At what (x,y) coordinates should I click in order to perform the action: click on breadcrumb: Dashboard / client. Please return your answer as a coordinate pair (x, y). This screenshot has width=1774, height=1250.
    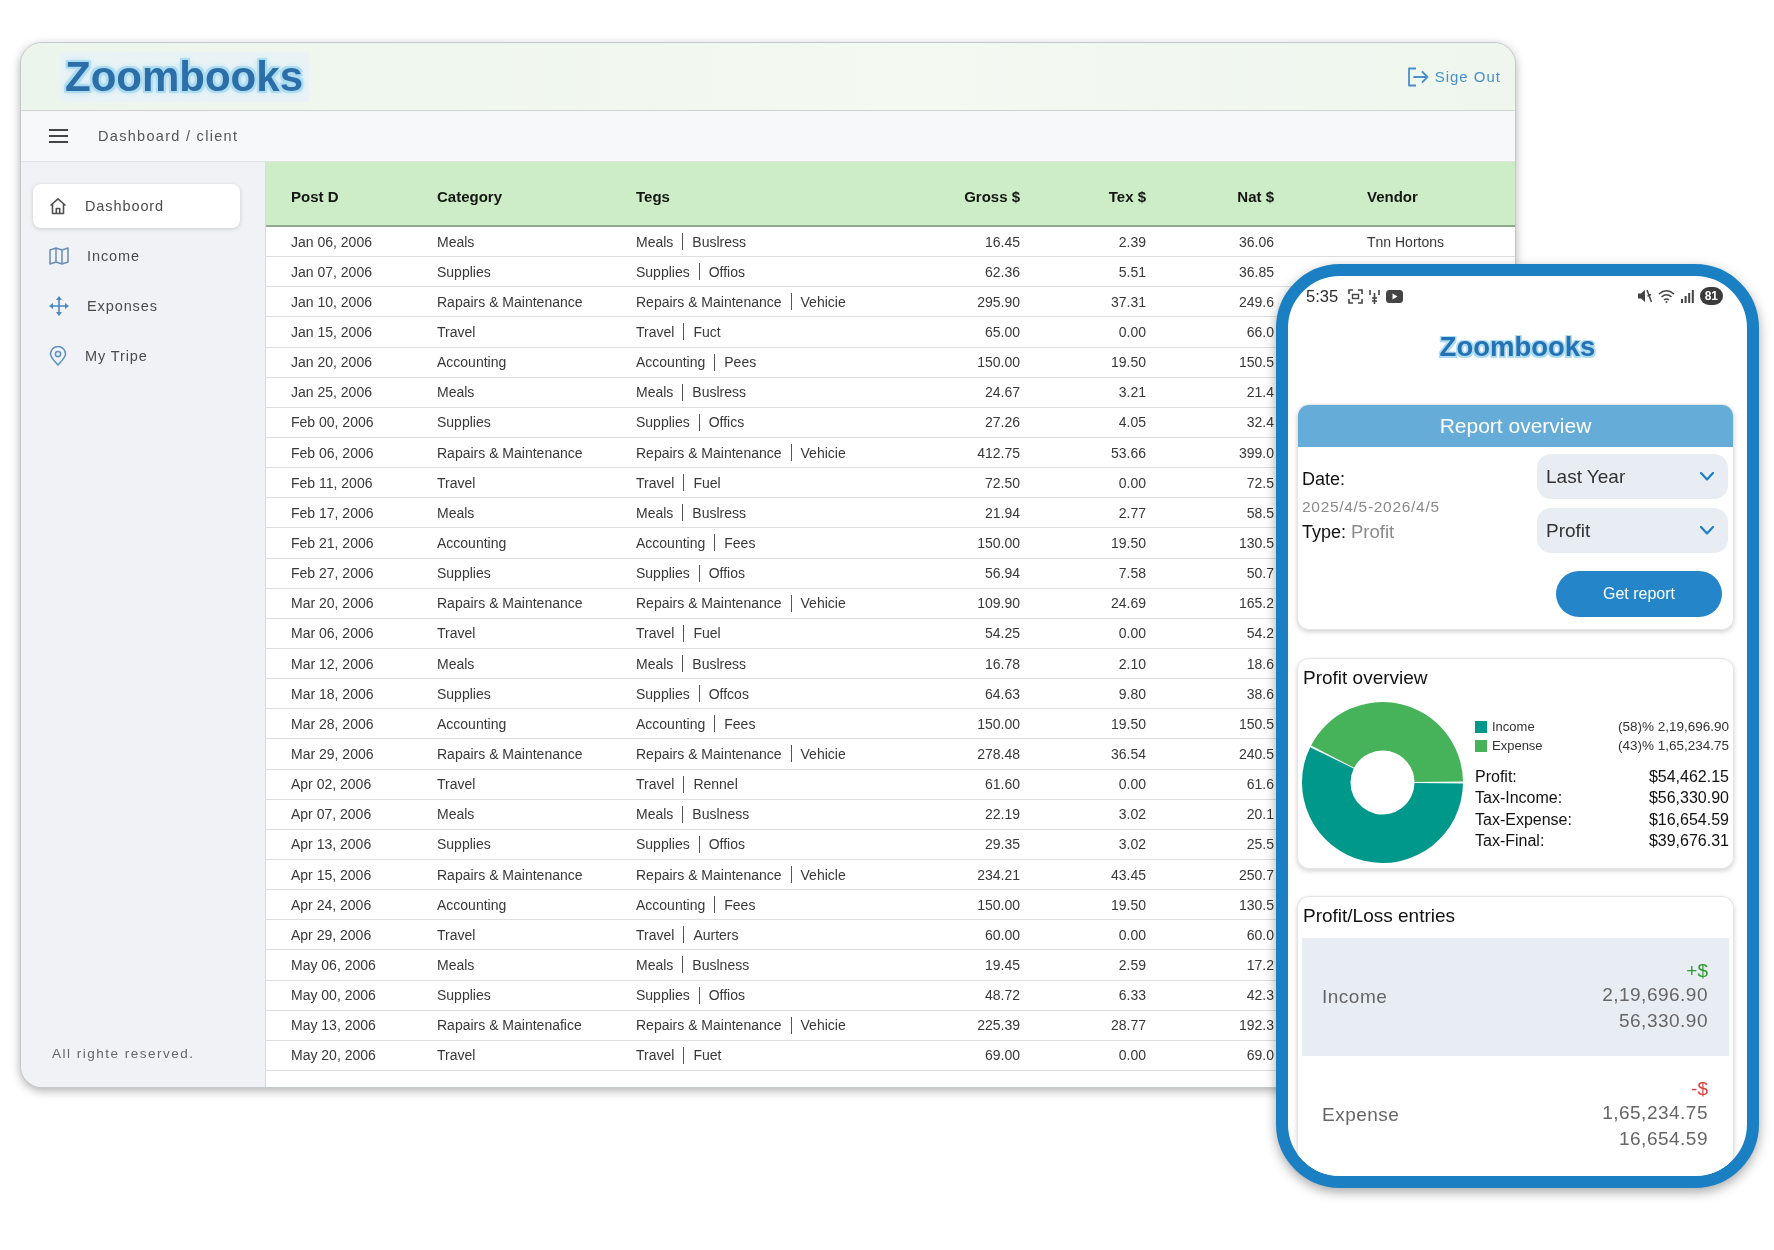
    Looking at the image, I should click on (168, 136).